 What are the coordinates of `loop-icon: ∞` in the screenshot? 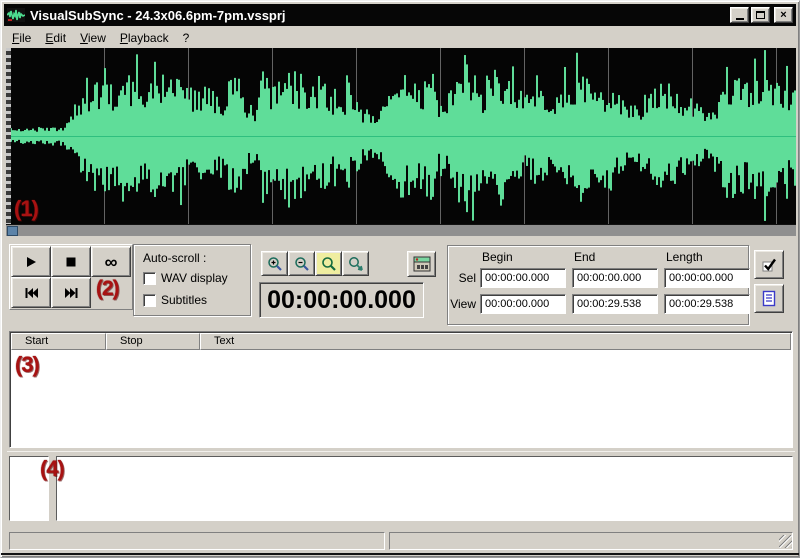 It's located at (111, 261).